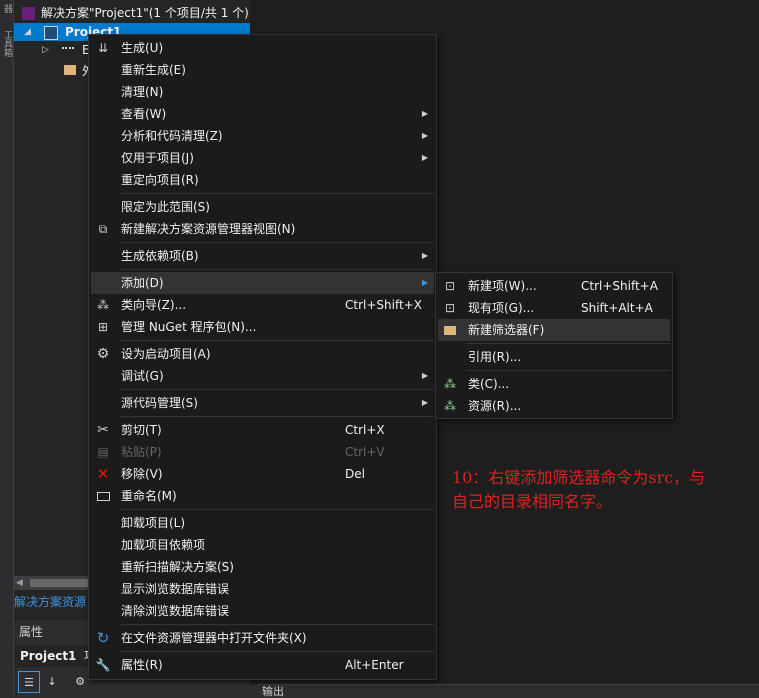 Image resolution: width=759 pixels, height=698 pixels. I want to click on nuget-icon: ⊞, so click(103, 327).